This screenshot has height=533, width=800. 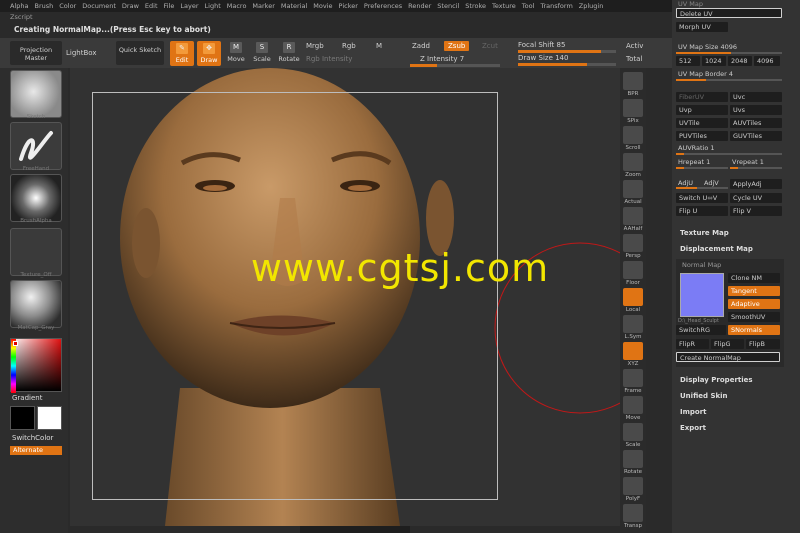 I want to click on switchrg-button: SwitchRG, so click(x=701, y=330).